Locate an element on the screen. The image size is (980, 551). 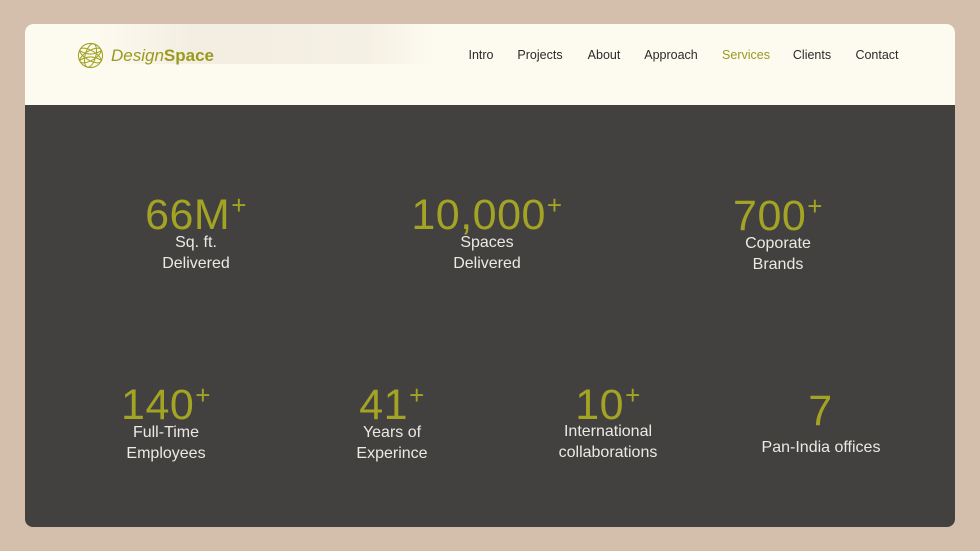
stat-value: 140+ is located at coordinates (166, 400).